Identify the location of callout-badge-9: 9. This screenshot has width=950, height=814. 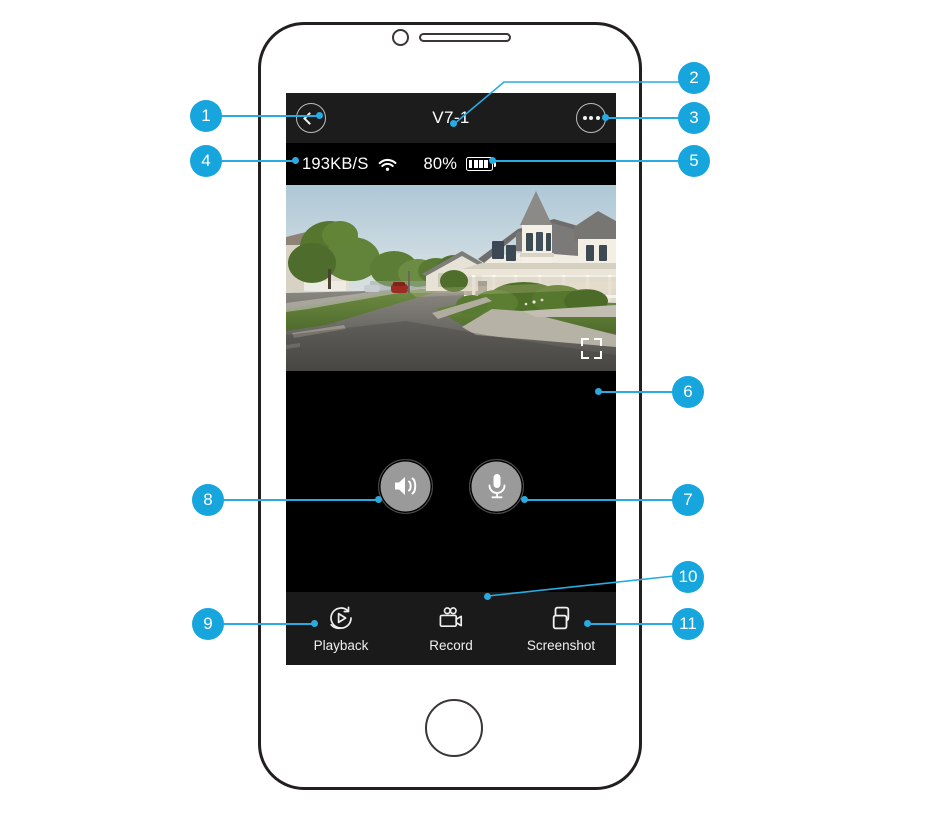
(208, 624).